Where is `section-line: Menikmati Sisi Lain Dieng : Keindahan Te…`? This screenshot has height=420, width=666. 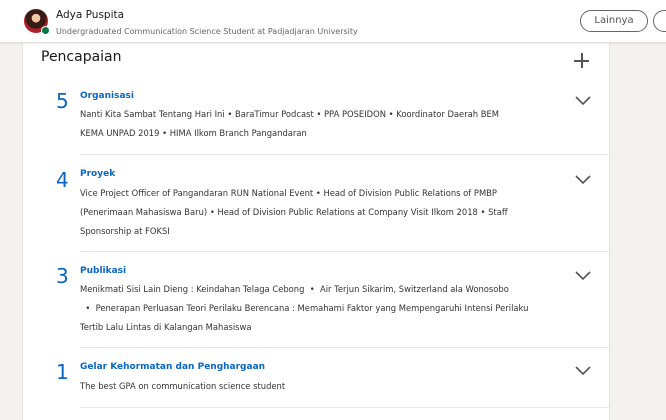
section-line: Menikmati Sisi Lain Dieng : Keindahan Te… is located at coordinates (294, 289).